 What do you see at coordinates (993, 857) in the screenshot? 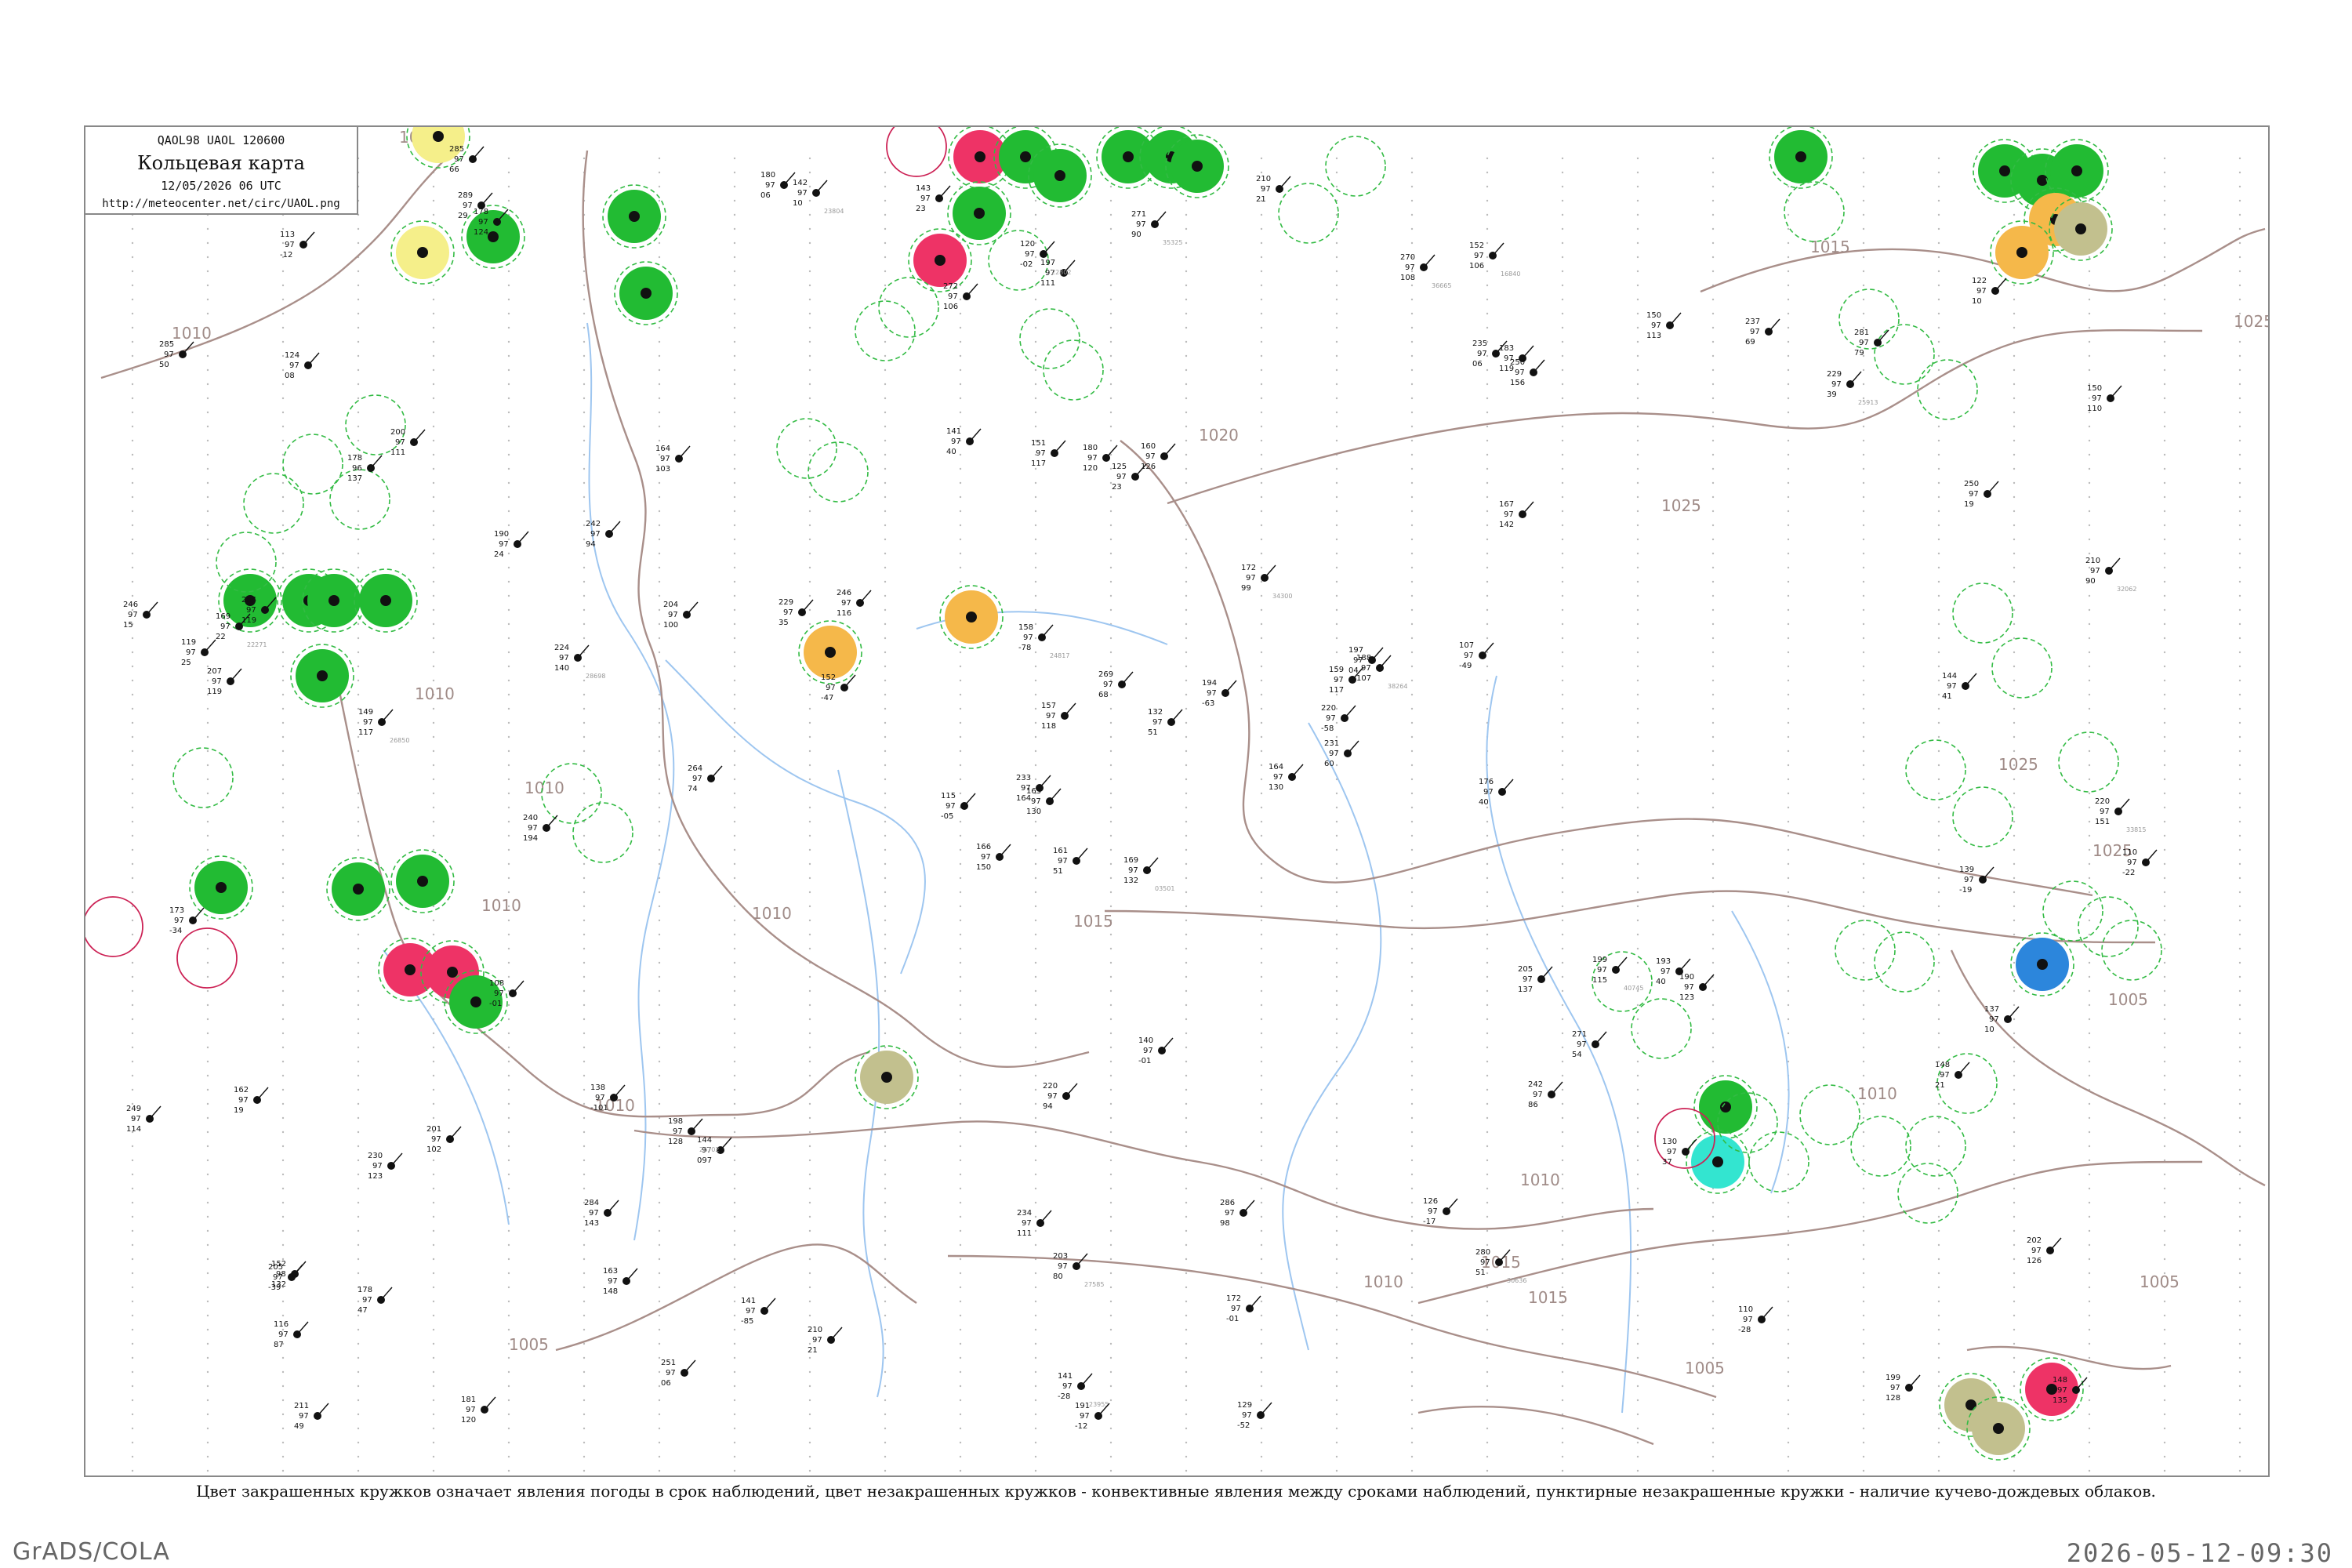
I see `station-plot: 16697150` at bounding box center [993, 857].